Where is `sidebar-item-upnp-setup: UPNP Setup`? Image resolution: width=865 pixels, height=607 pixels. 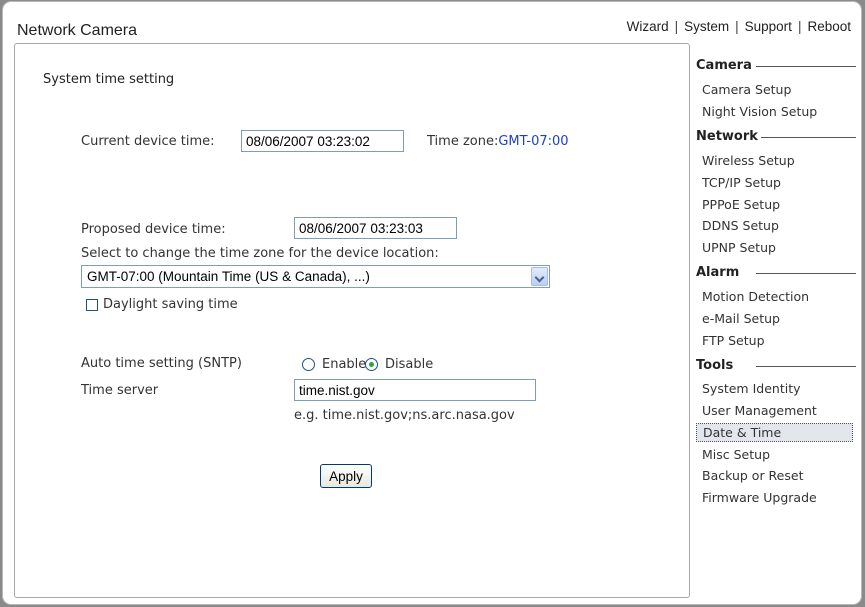
sidebar-item-upnp-setup: UPNP Setup is located at coordinates (739, 247).